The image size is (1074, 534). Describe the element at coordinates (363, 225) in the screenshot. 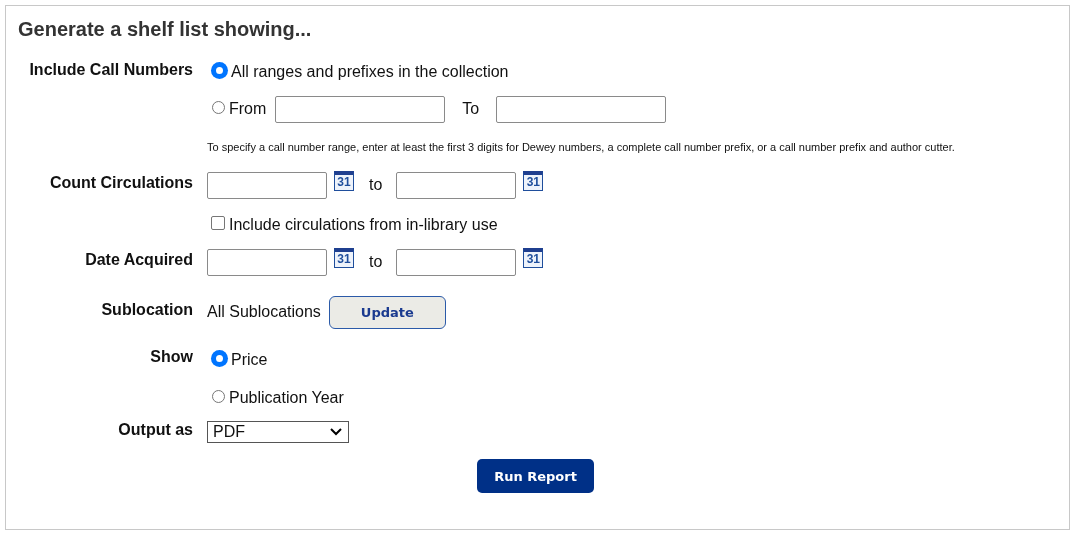

I see `checkbox-label: Include circulations from in-library use` at that location.